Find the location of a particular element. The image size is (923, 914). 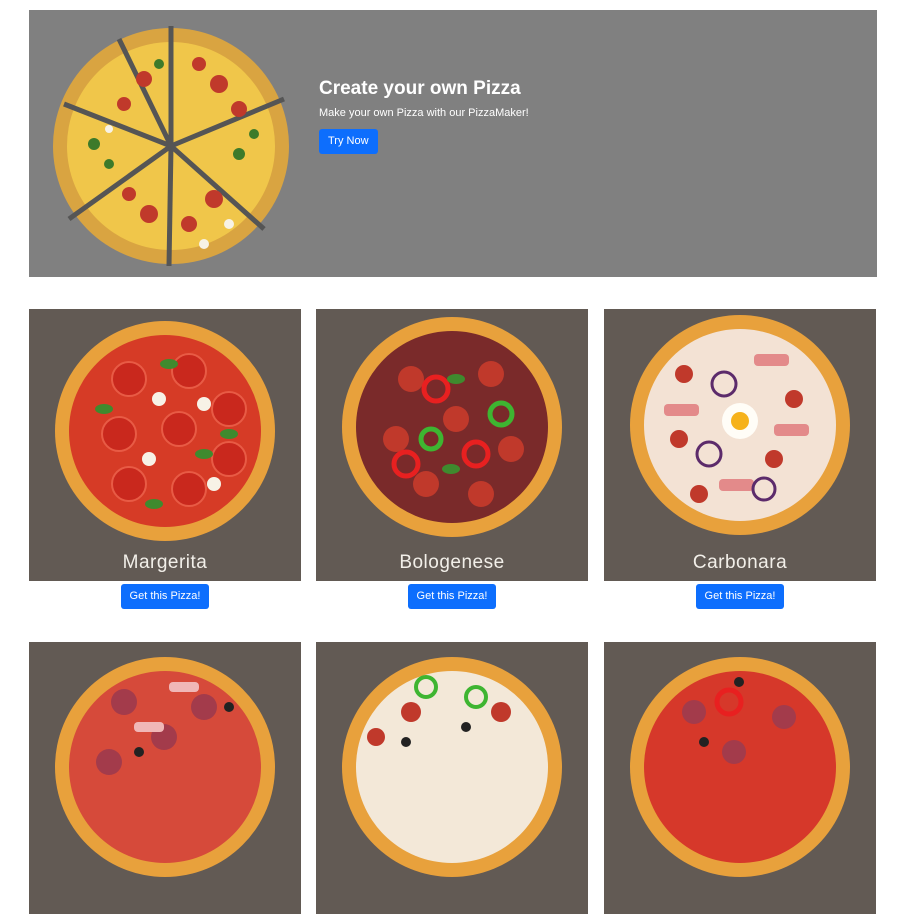

pizza-name: Carbonara is located at coordinates (740, 562).